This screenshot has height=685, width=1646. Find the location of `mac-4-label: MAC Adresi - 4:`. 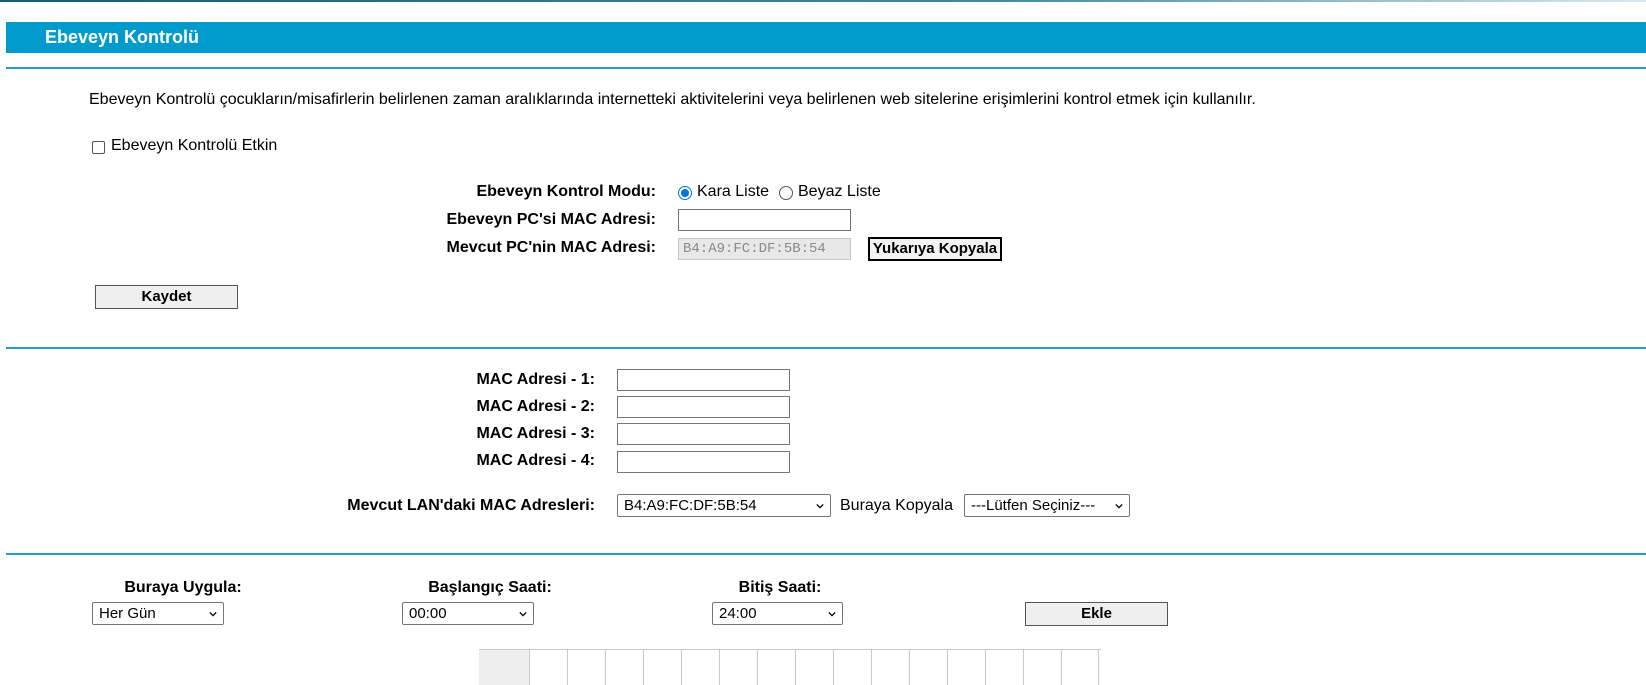

mac-4-label: MAC Adresi - 4: is located at coordinates (535, 460).